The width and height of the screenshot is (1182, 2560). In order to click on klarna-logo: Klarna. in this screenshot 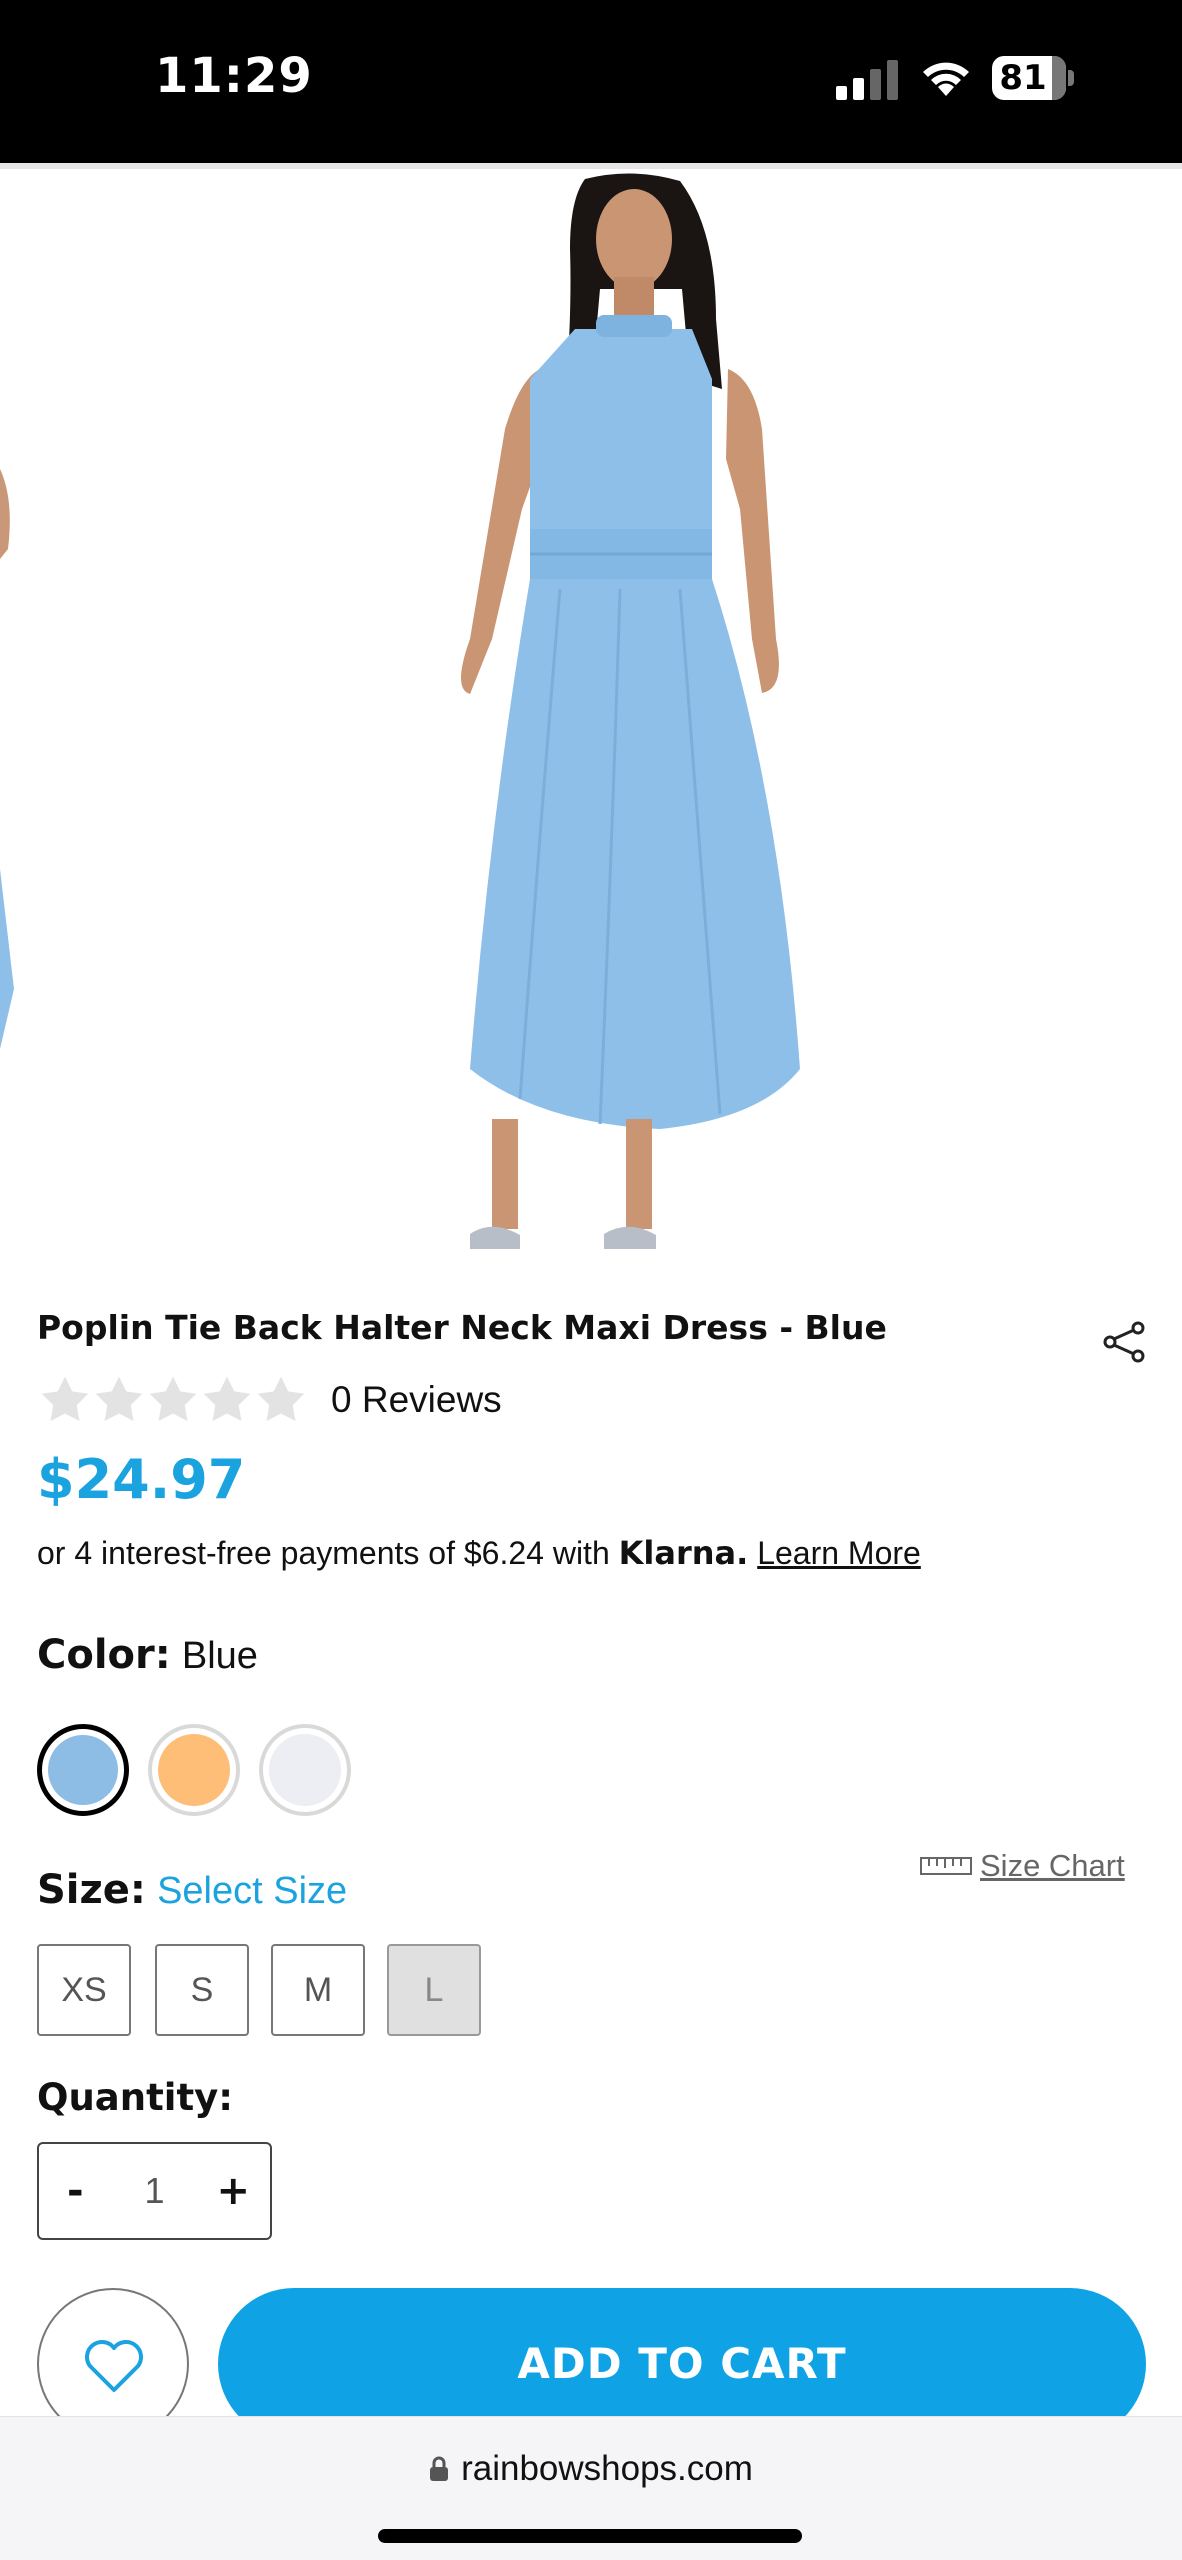, I will do `click(683, 1553)`.